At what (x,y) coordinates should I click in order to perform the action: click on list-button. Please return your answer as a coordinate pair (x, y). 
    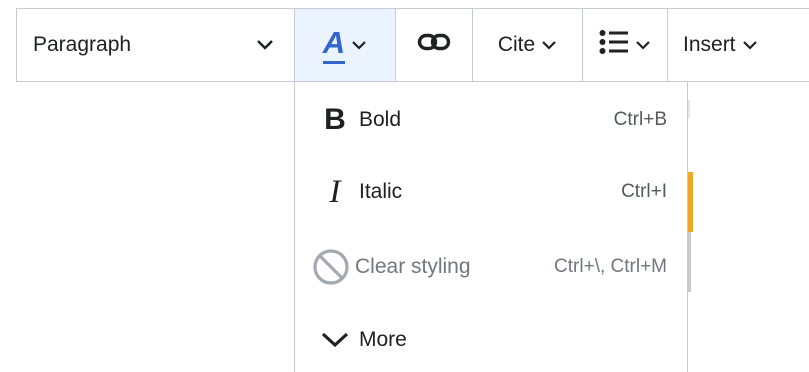
    Looking at the image, I should click on (625, 45).